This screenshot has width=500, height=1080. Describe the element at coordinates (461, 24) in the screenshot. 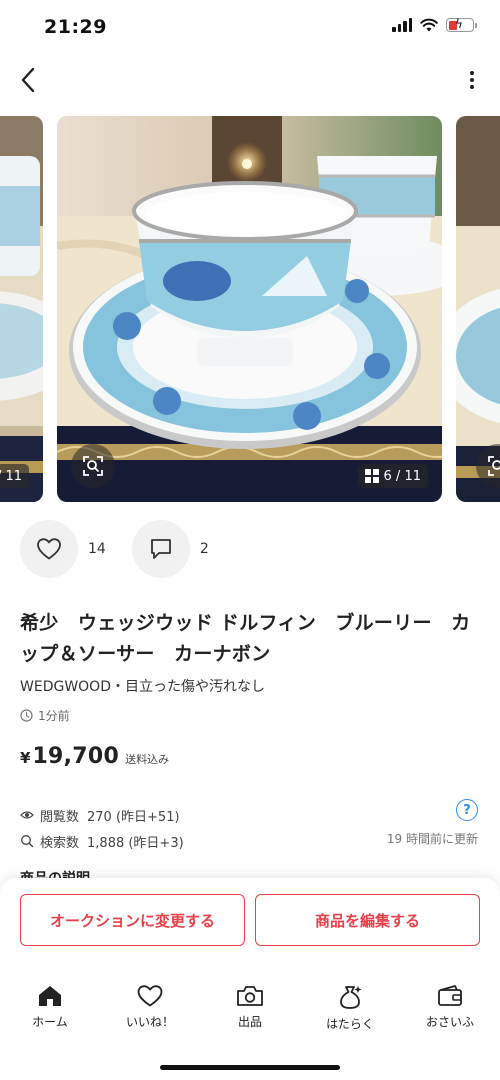

I see `battery-icon: ϟ` at that location.